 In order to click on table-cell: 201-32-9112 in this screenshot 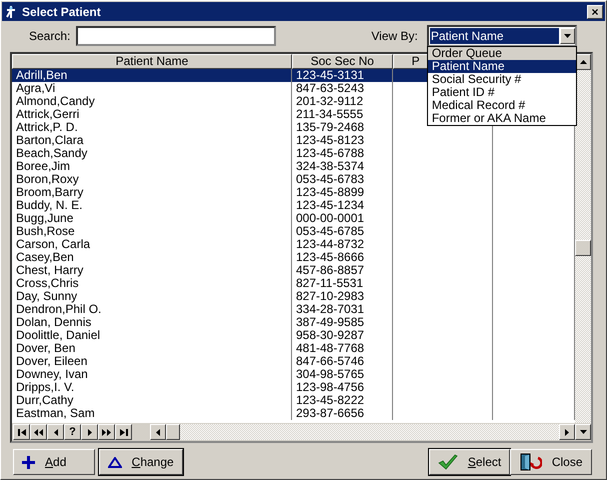, I will do `click(342, 101)`.